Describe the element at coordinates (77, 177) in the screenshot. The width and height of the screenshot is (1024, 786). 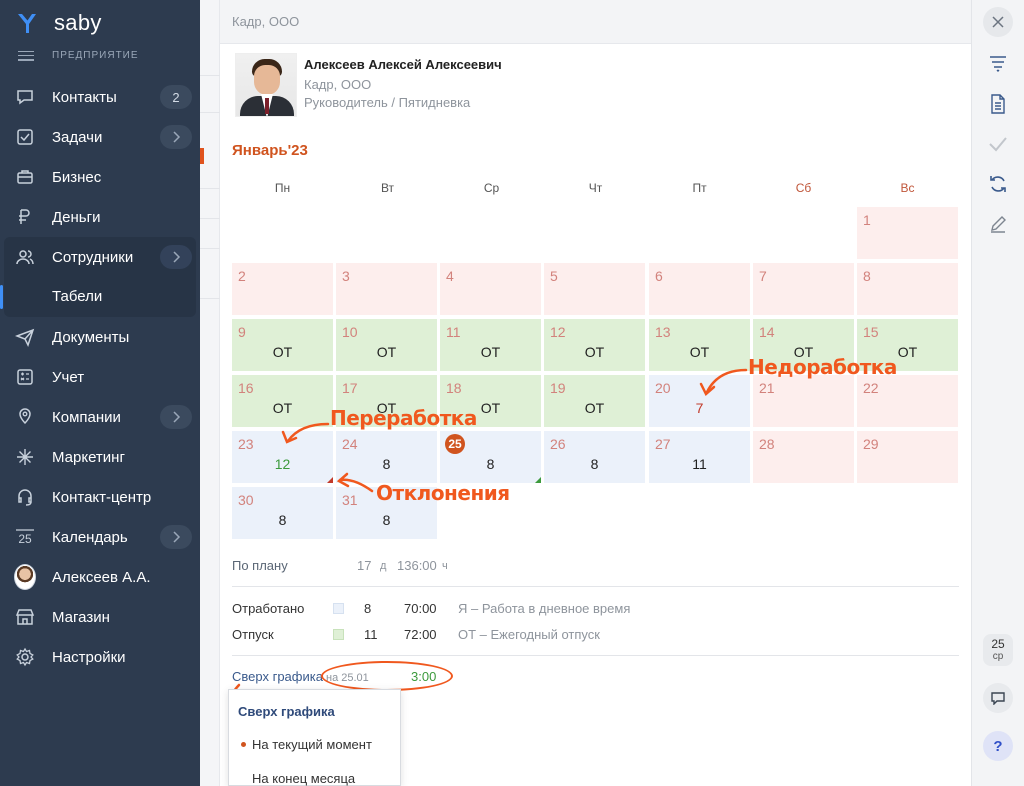
I see `sidebar-item-label: Бизнес` at that location.